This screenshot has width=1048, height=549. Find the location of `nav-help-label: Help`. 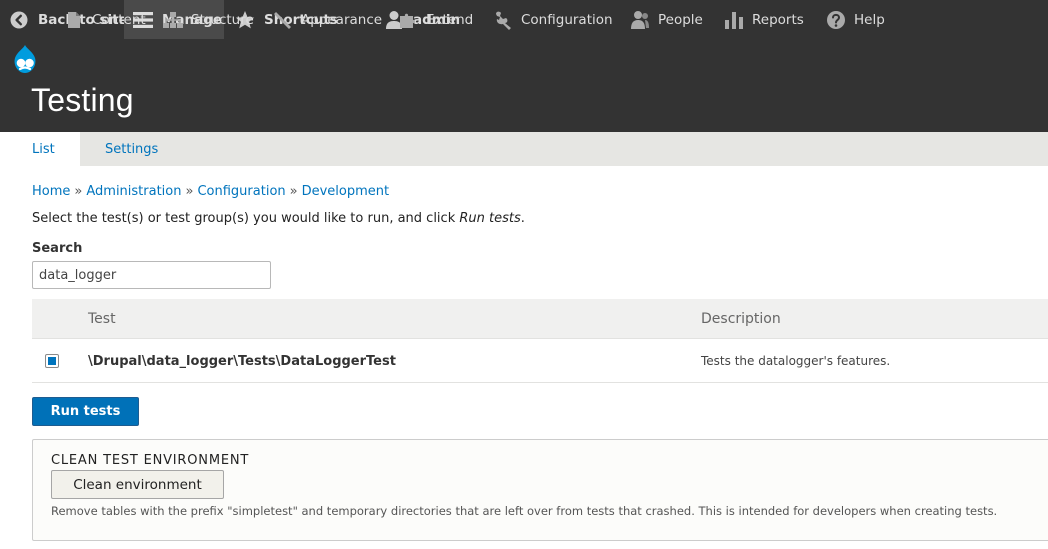

nav-help-label: Help is located at coordinates (869, 19).